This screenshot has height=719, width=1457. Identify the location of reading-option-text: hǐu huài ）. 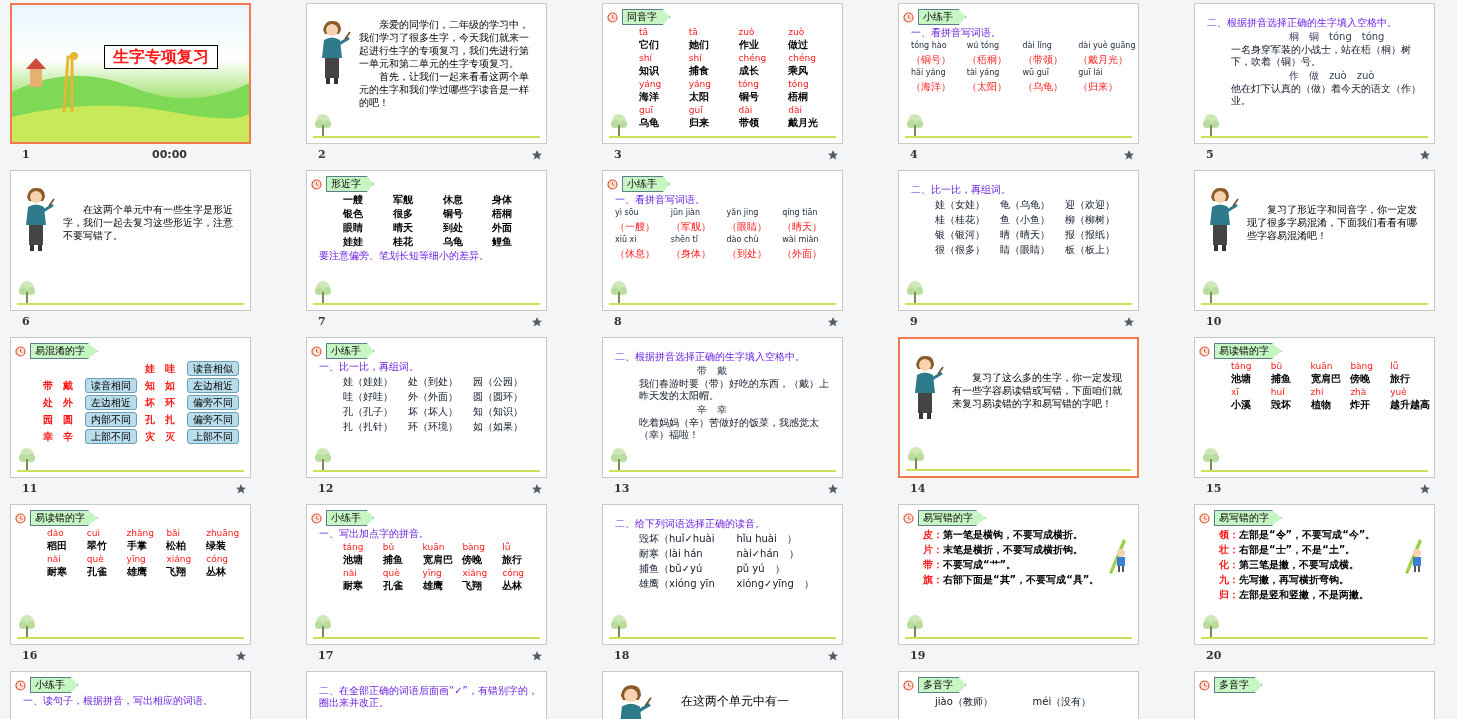
(767, 538).